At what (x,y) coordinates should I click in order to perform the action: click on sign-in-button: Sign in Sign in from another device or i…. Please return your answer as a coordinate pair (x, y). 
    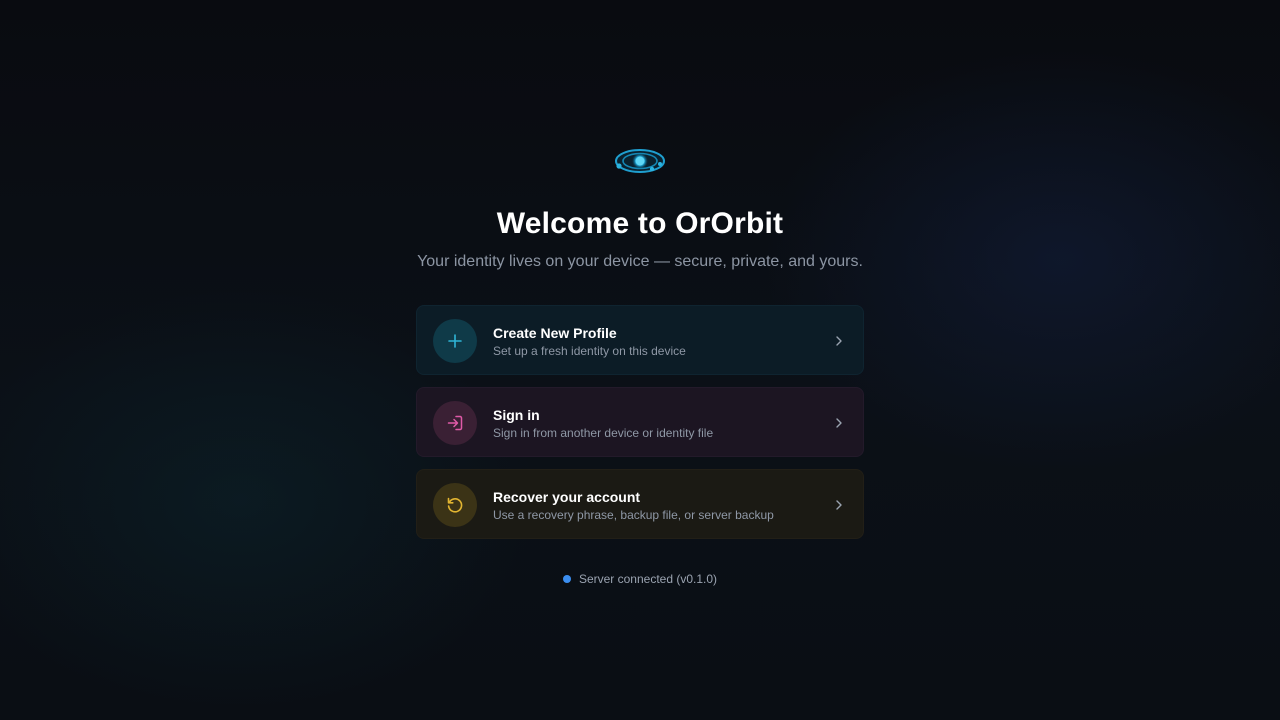
    Looking at the image, I should click on (640, 422).